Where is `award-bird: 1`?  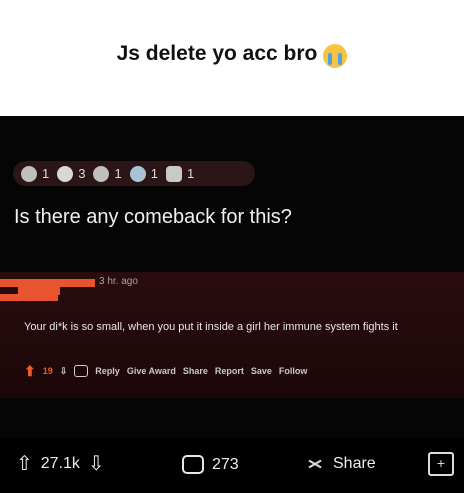
award-bird: 1 is located at coordinates (143, 173).